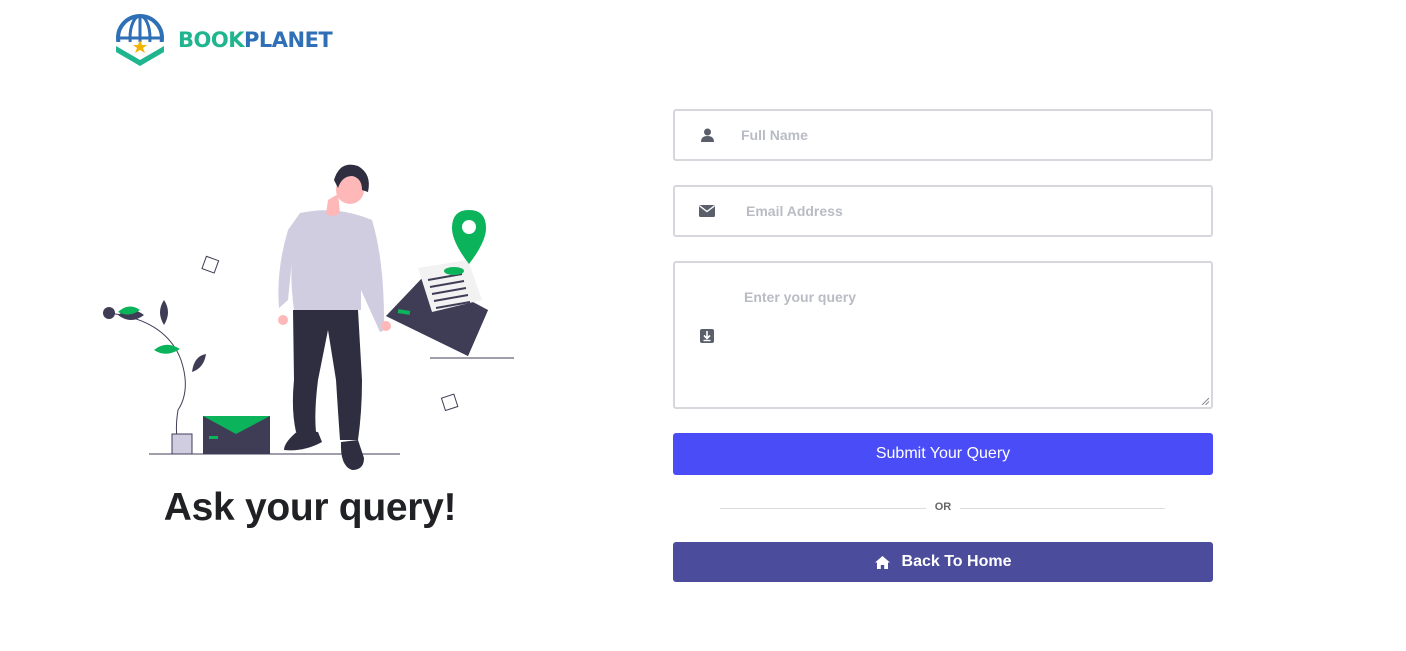 The width and height of the screenshot is (1406, 651). What do you see at coordinates (1062, 508) in the screenshot?
I see `divider-line-right` at bounding box center [1062, 508].